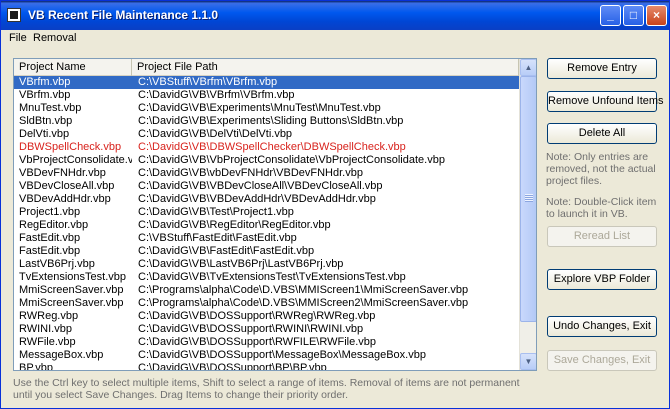 The image size is (670, 409). Describe the element at coordinates (528, 199) in the screenshot. I see `scroll-thumb` at that location.